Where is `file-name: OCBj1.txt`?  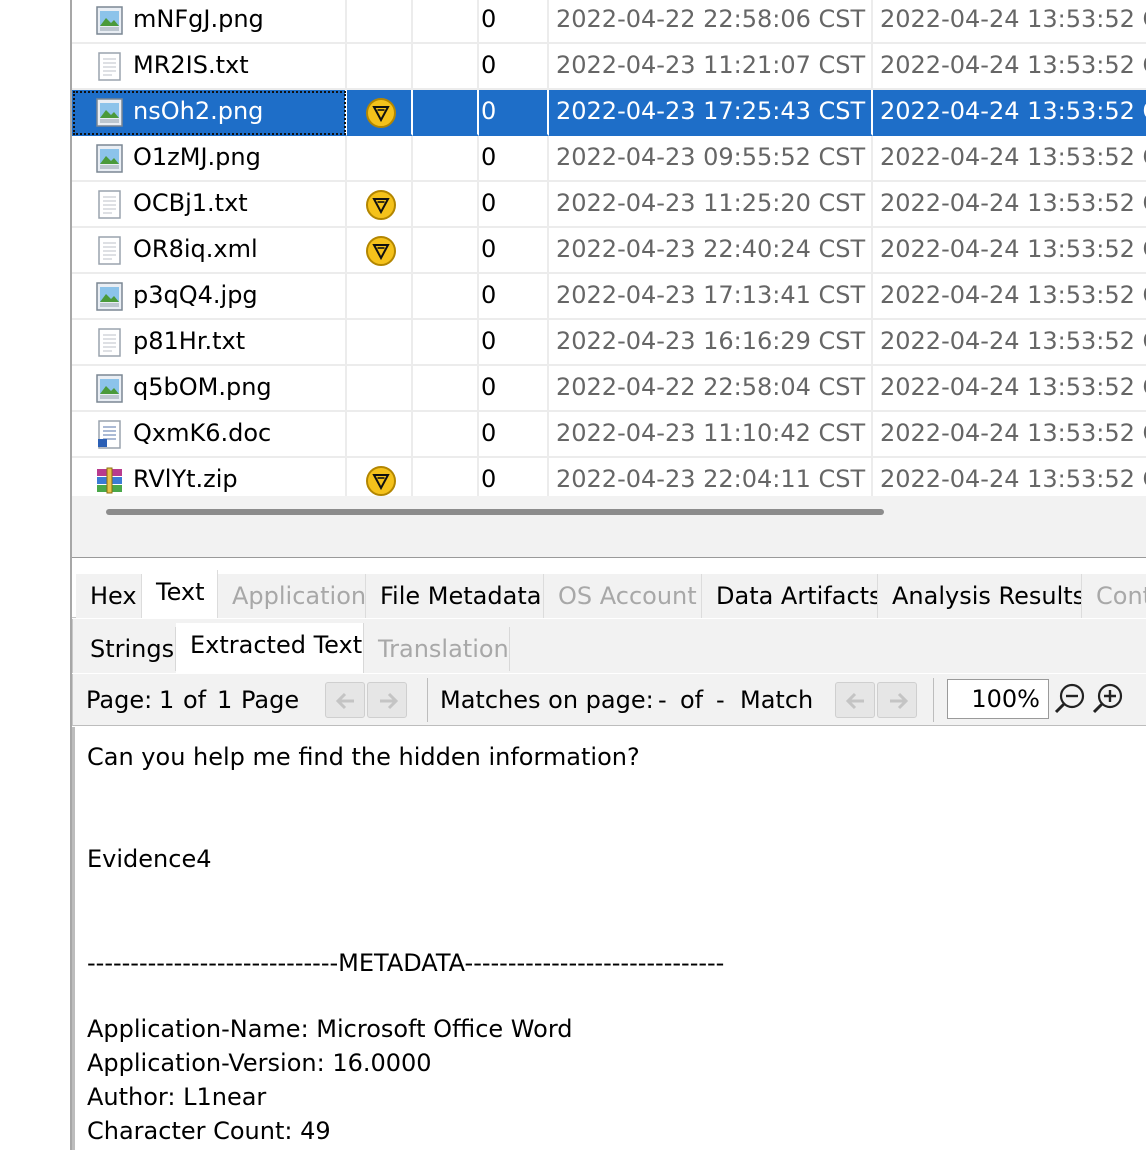
file-name: OCBj1.txt is located at coordinates (190, 203).